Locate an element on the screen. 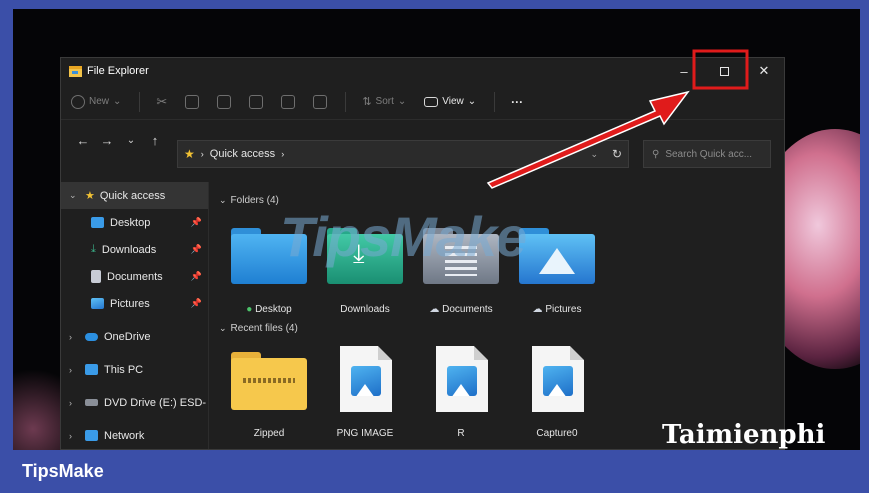 This screenshot has width=869, height=493. footer-brand: TipsMake is located at coordinates (63, 471).